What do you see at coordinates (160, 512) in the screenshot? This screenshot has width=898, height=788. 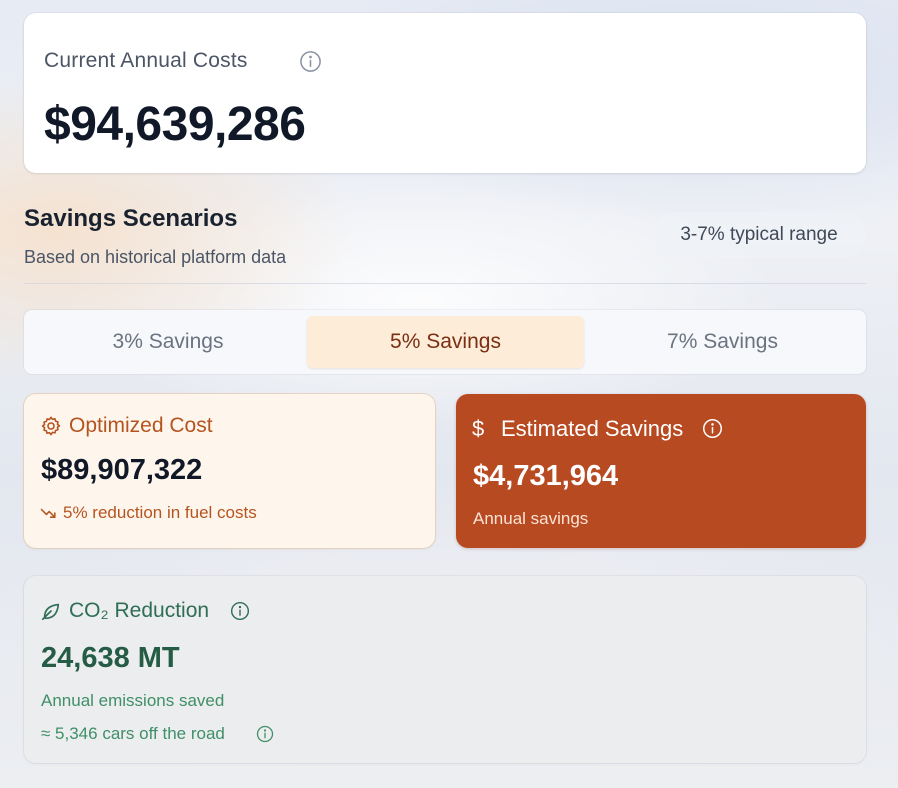 I see `optimized-cost-note: 5% reduction in fuel costs` at bounding box center [160, 512].